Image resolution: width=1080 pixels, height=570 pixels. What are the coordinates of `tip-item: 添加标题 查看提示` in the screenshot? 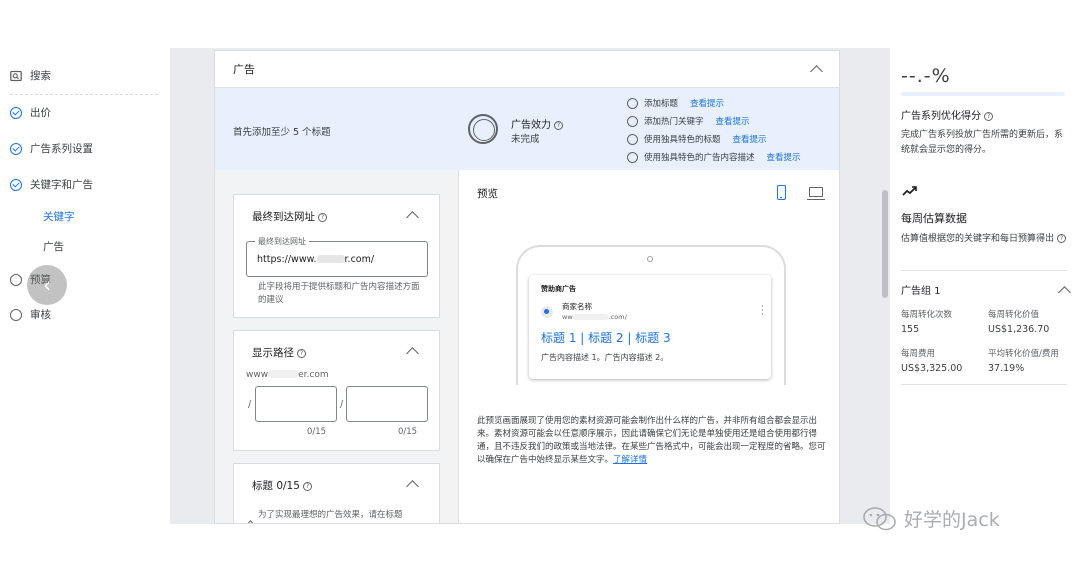 It's located at (714, 103).